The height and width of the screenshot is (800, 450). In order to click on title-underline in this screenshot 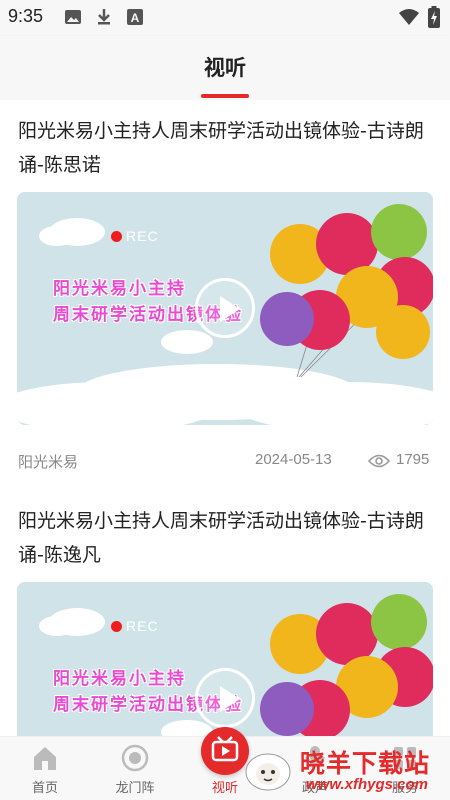, I will do `click(225, 96)`.